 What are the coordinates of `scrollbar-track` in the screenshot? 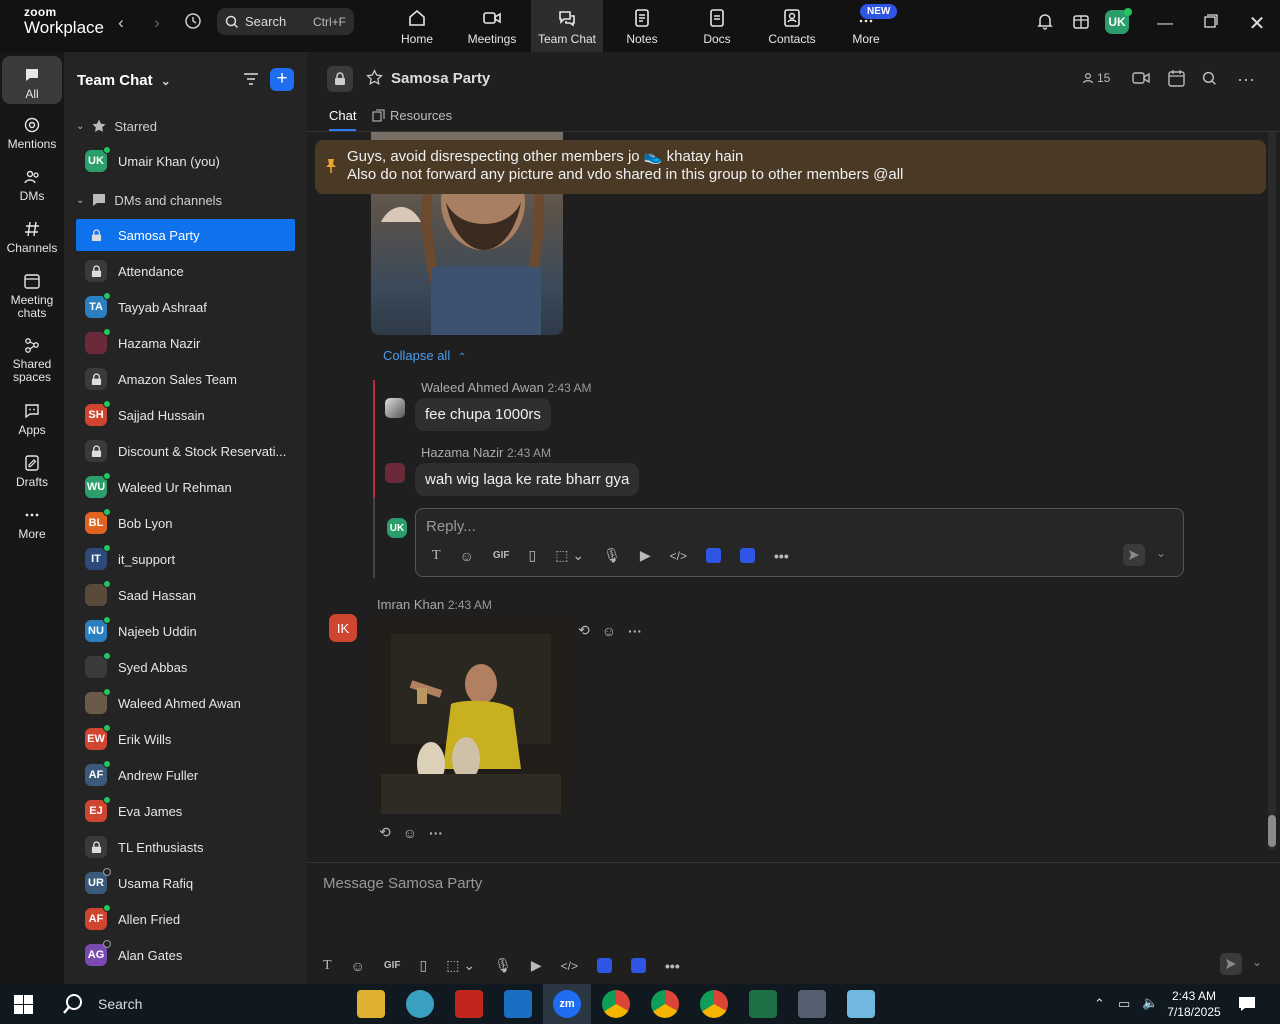 It's located at (1272, 491).